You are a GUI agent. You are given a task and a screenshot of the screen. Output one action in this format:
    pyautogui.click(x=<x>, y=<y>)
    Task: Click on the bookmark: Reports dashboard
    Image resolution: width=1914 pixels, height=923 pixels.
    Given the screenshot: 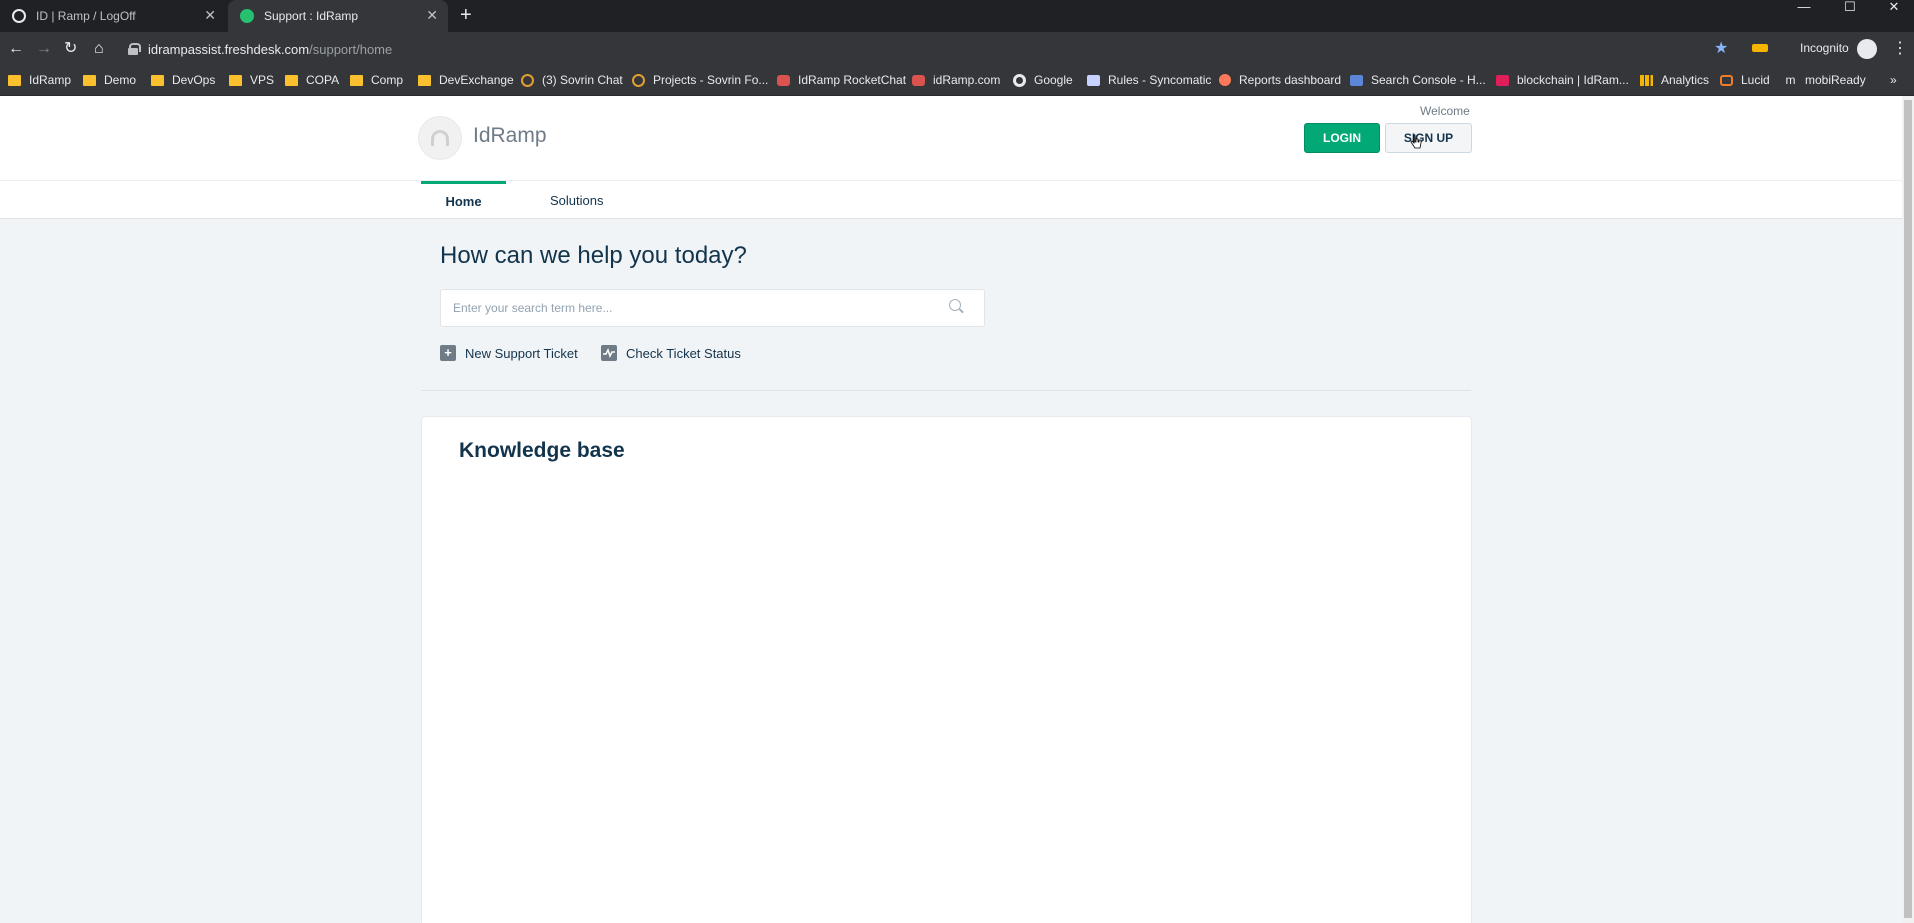 What is the action you would take?
    pyautogui.click(x=1280, y=80)
    